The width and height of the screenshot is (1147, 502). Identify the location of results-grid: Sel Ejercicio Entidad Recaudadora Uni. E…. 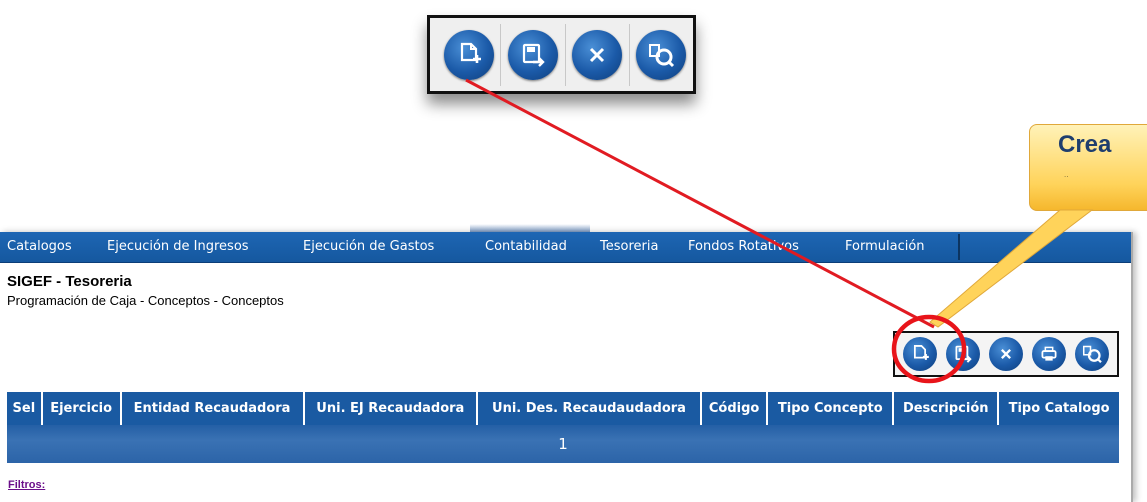
(563, 427).